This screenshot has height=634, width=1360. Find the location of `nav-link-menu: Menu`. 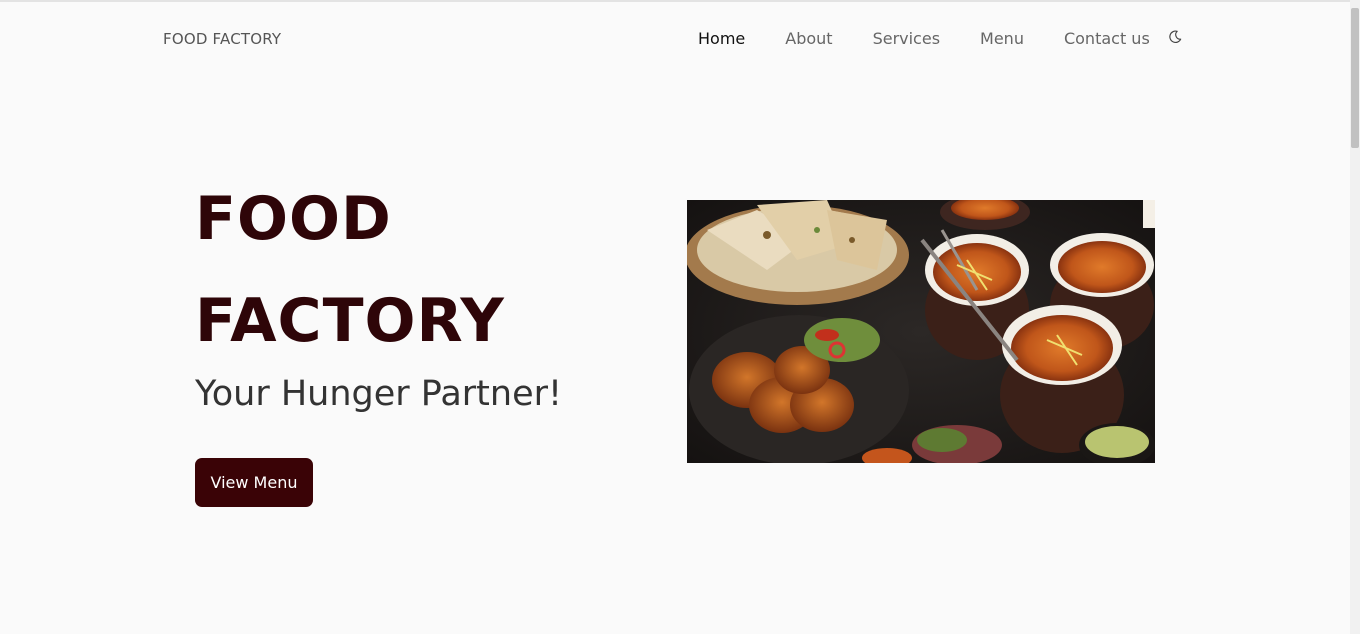

nav-link-menu: Menu is located at coordinates (1002, 38).